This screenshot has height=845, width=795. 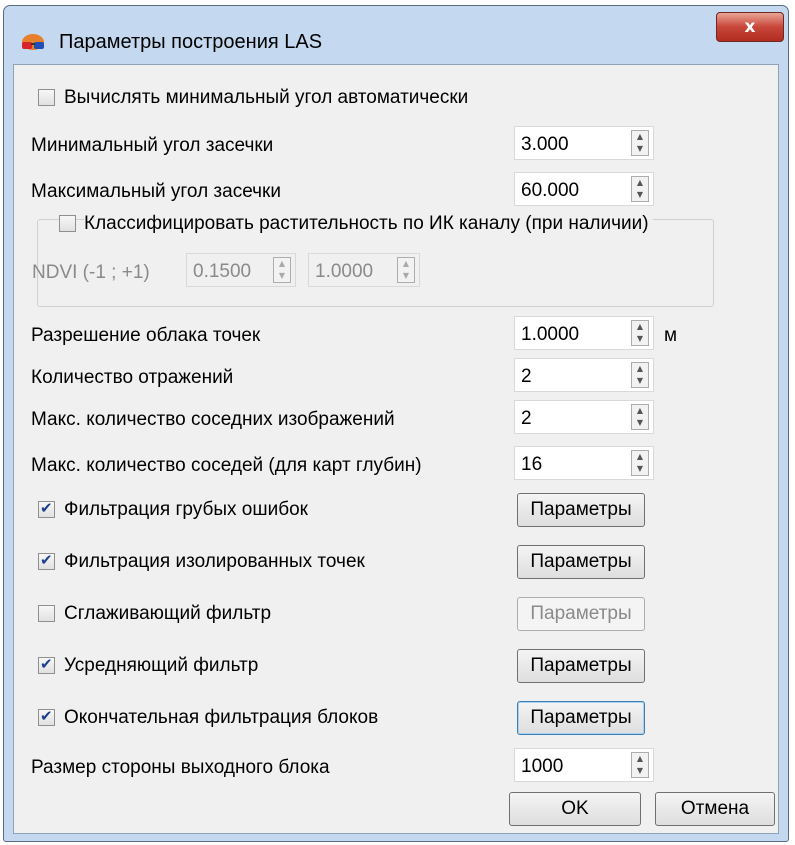 I want to click on auto-angle-label: Вычислять минимальный угол автоматически, so click(x=266, y=97).